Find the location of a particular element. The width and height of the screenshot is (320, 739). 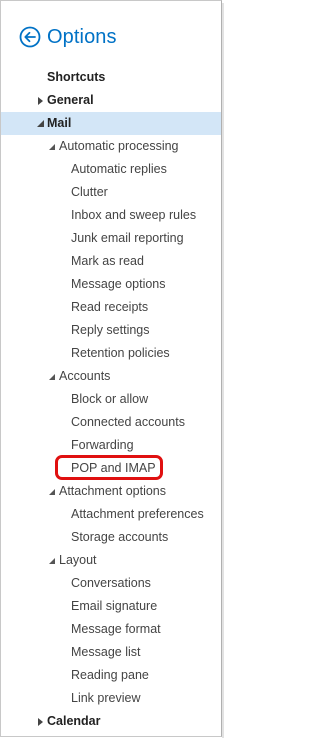

nav-item-shortcuts: Shortcuts is located at coordinates (111, 77).